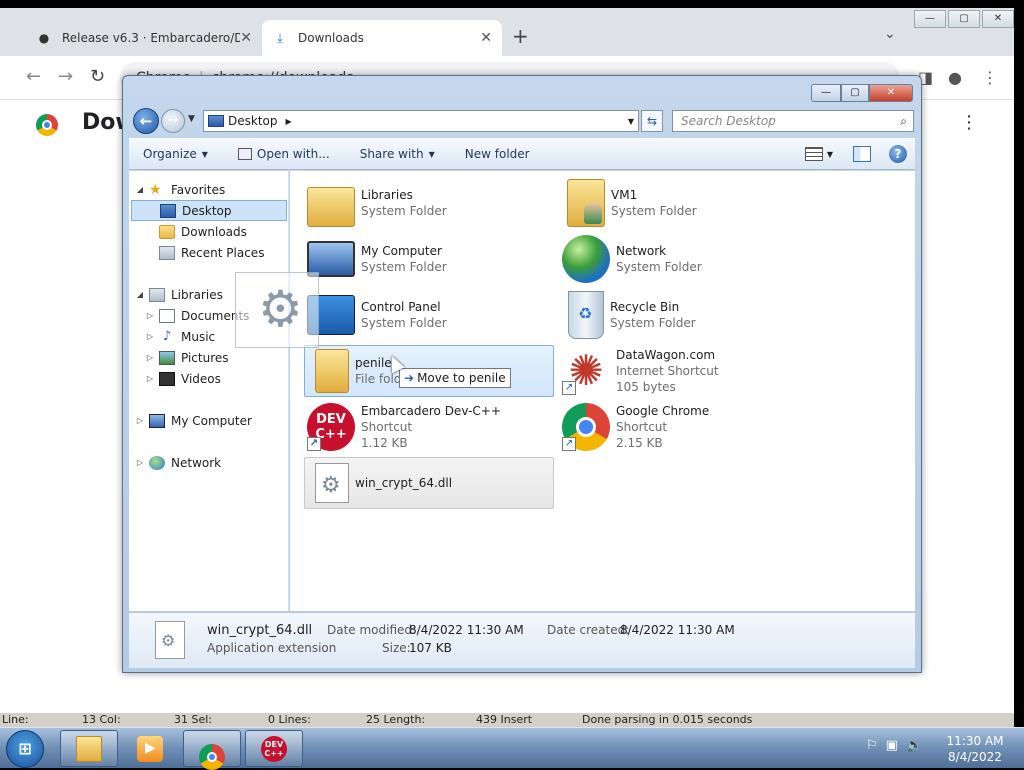  What do you see at coordinates (382, 38) in the screenshot?
I see `tab-downloads: ⤓ Downloads ✕` at bounding box center [382, 38].